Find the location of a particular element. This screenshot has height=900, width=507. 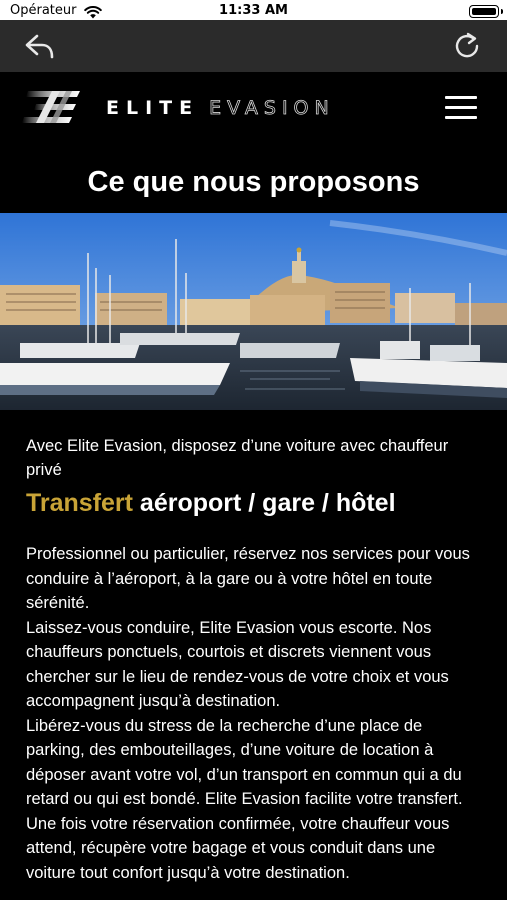

app-toolbar is located at coordinates (253, 46).